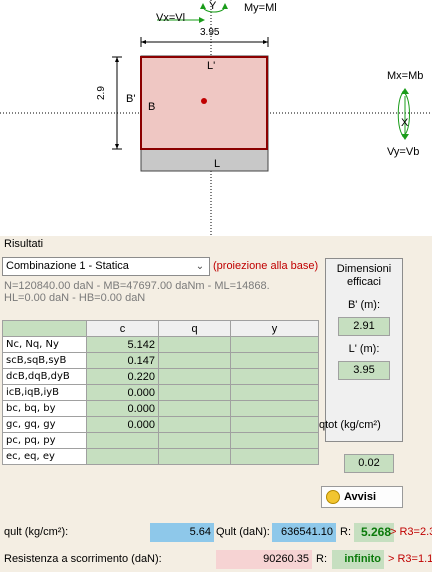  I want to click on row-label: gc, gq, gy, so click(44, 424).